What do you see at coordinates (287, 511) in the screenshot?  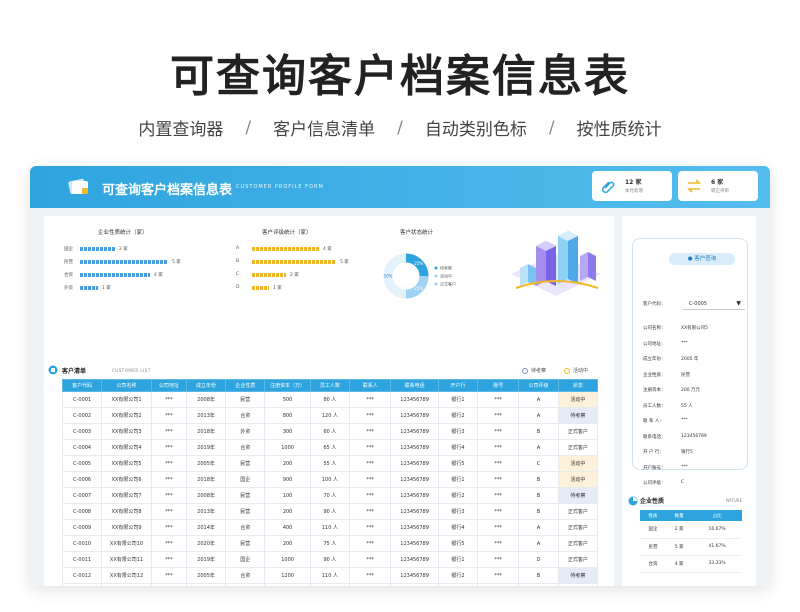 I see `table-cell: 200` at bounding box center [287, 511].